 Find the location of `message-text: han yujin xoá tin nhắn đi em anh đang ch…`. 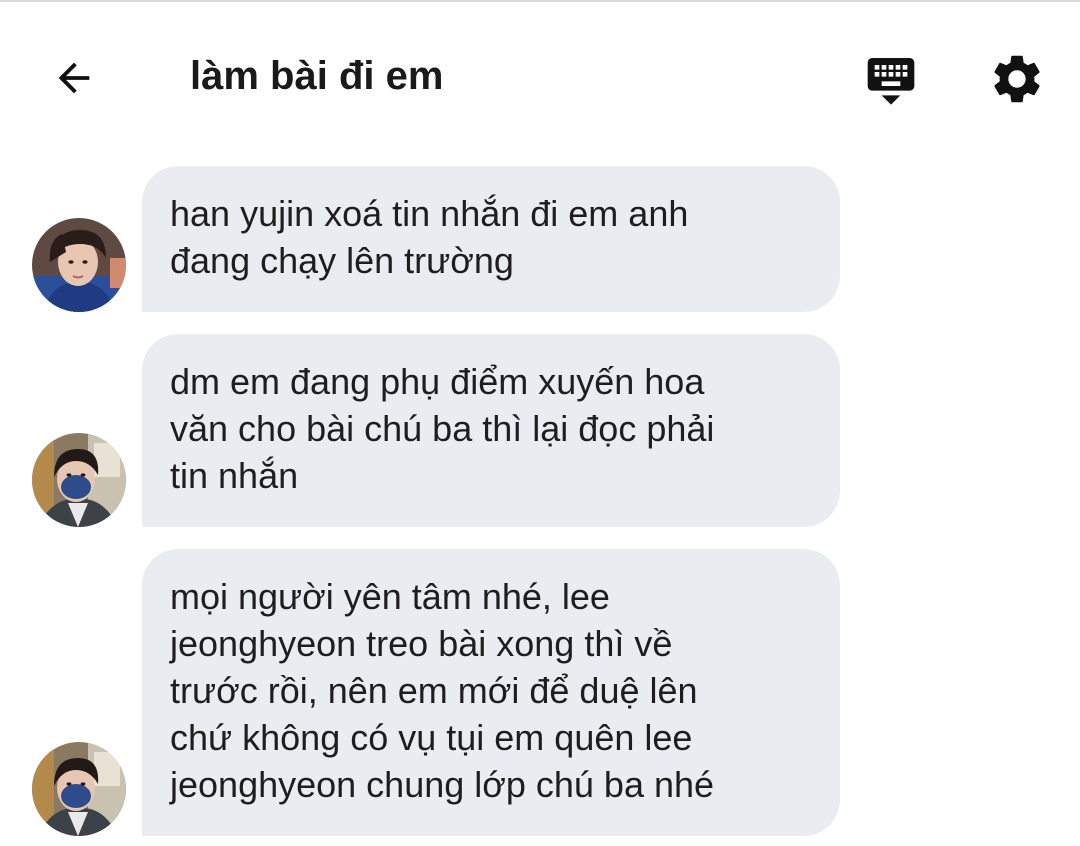

message-text: han yujin xoá tin nhắn đi em anh đang ch… is located at coordinates (429, 237).